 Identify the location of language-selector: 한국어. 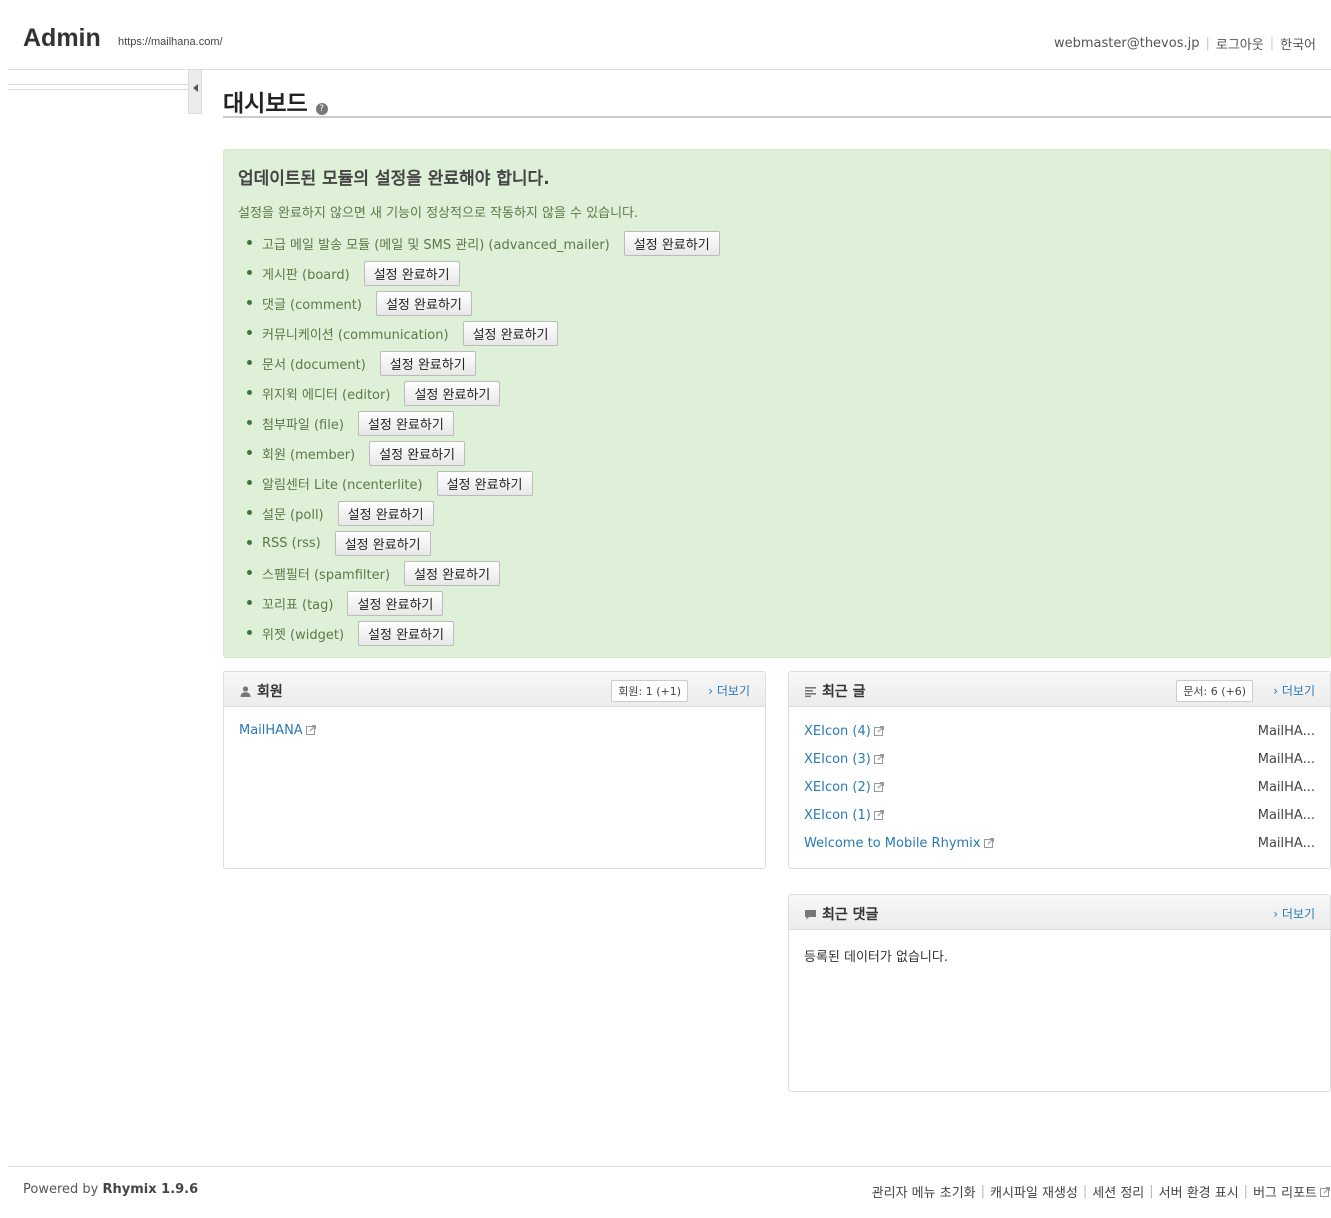
(1298, 43).